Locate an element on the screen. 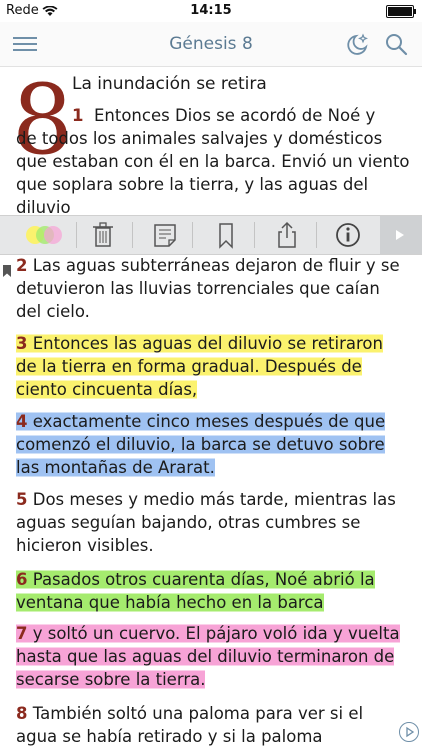 The image size is (422, 750). play-audio-icon is located at coordinates (409, 732).